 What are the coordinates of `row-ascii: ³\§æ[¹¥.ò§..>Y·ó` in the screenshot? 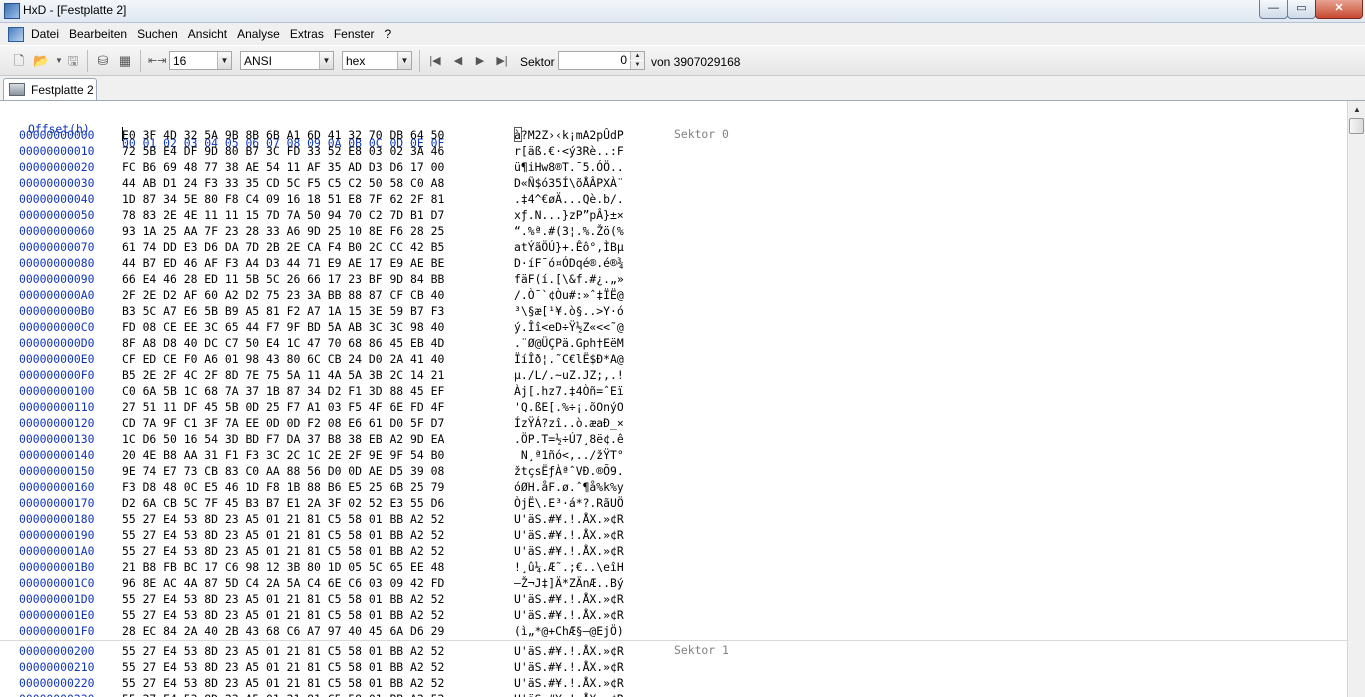 It's located at (569, 311).